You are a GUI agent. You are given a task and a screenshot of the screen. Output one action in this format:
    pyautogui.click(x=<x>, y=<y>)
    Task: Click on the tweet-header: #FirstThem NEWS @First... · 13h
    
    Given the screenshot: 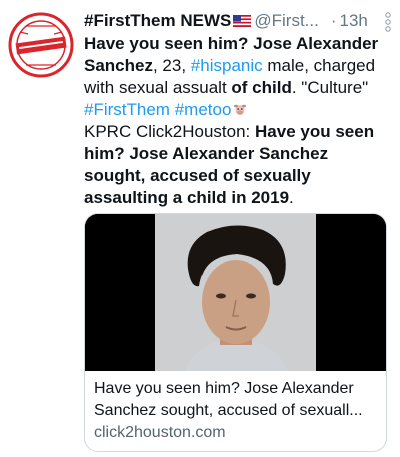 What is the action you would take?
    pyautogui.click(x=238, y=21)
    